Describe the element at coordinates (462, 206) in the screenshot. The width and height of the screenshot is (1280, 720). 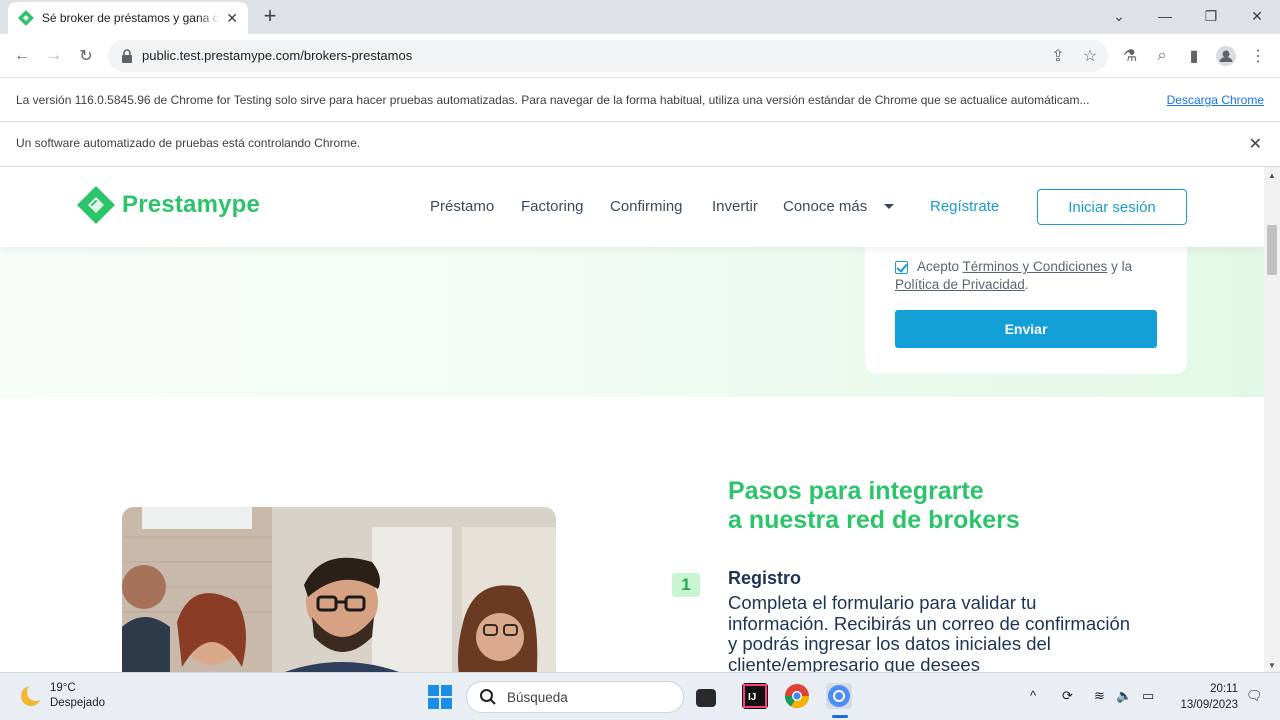
I see `nav-prestamo: Préstamo` at that location.